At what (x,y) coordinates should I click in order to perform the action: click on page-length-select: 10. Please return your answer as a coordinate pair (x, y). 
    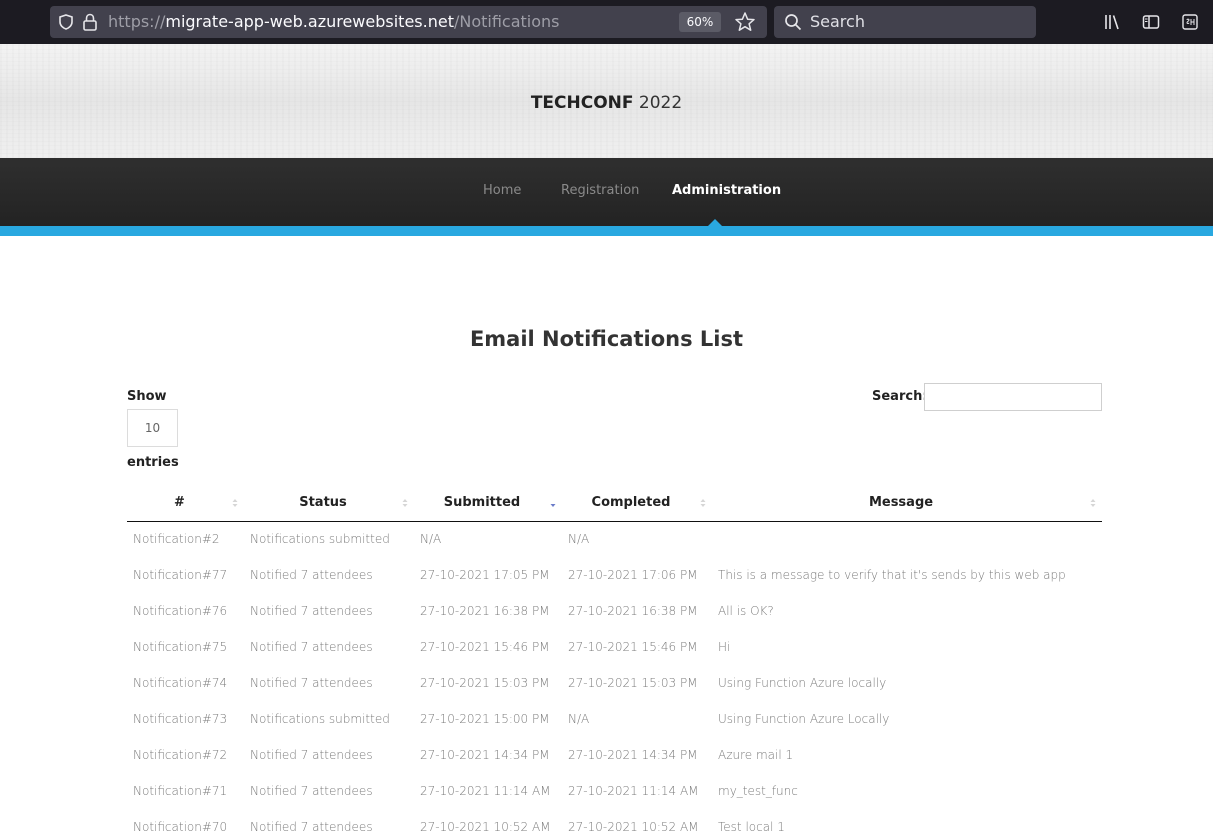
    Looking at the image, I should click on (152, 428).